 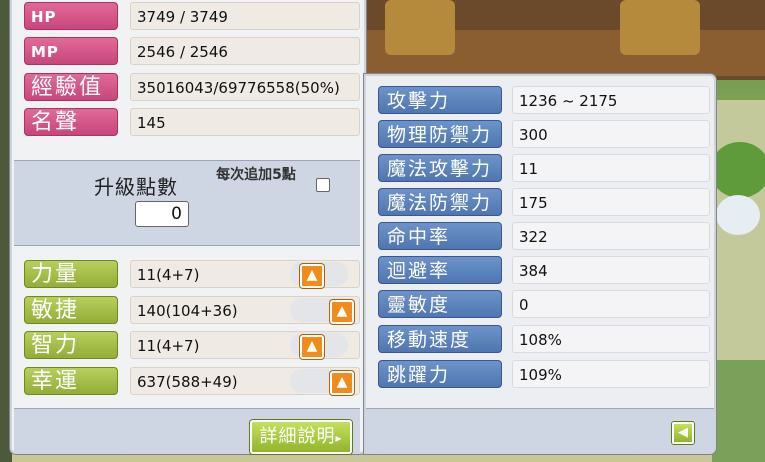 I want to click on dex-up-button: ▲, so click(x=342, y=312).